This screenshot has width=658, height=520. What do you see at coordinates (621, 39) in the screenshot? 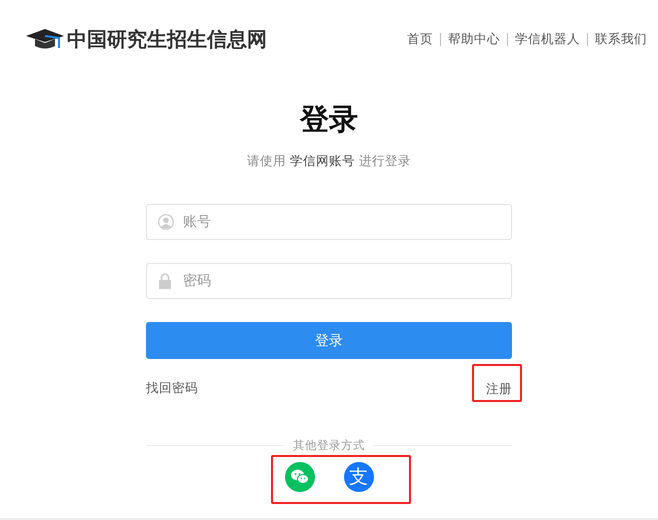
I see `nav-link: 联系我们` at bounding box center [621, 39].